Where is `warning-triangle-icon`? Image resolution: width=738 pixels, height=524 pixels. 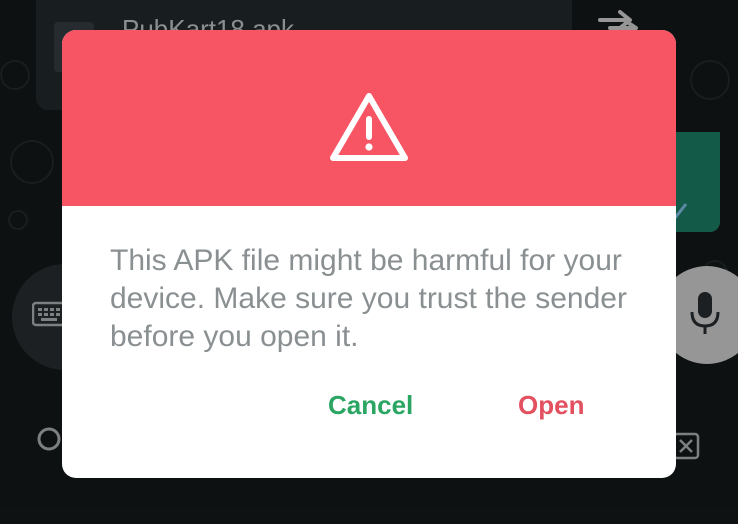 warning-triangle-icon is located at coordinates (369, 127).